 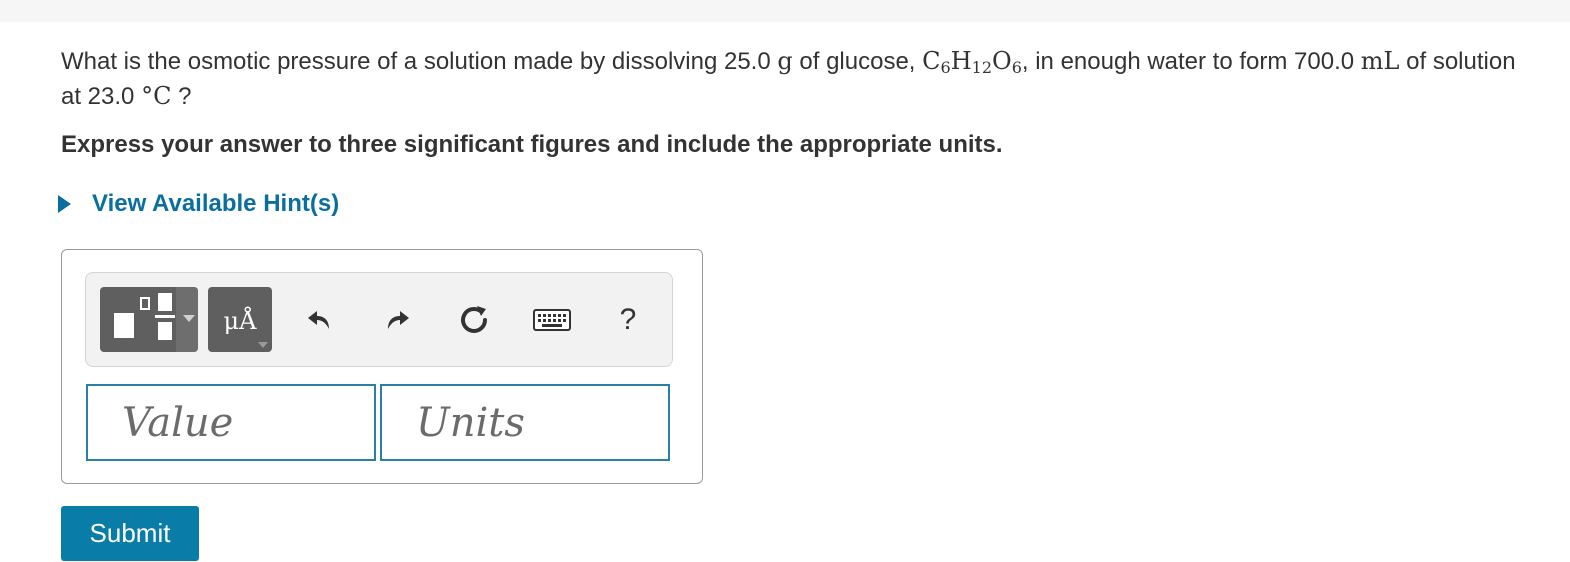 I want to click on fraction-denominator-icon, so click(x=165, y=331).